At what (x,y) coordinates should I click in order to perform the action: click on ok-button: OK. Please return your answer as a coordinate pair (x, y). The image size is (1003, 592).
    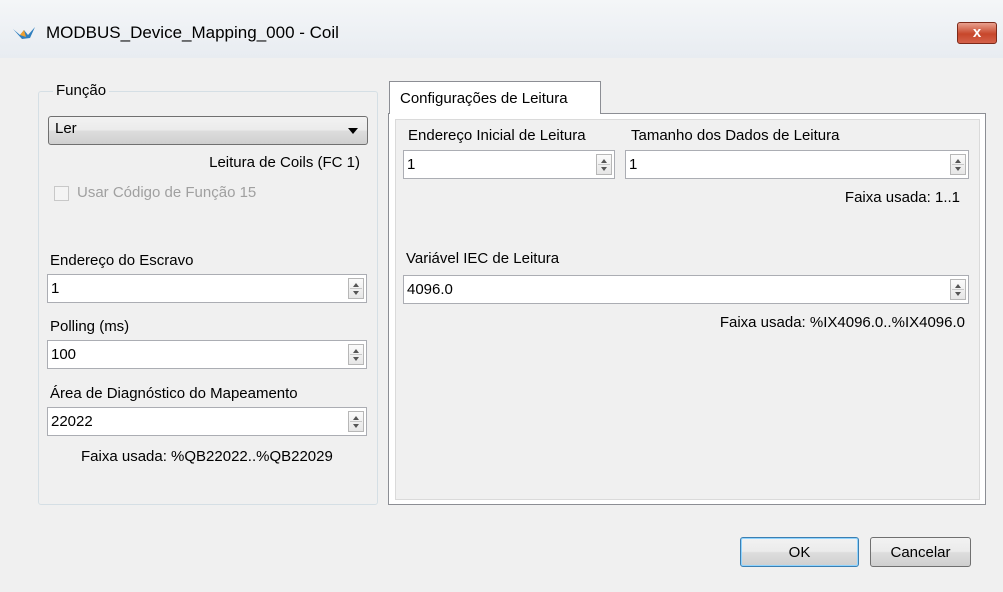
    Looking at the image, I should click on (799, 552).